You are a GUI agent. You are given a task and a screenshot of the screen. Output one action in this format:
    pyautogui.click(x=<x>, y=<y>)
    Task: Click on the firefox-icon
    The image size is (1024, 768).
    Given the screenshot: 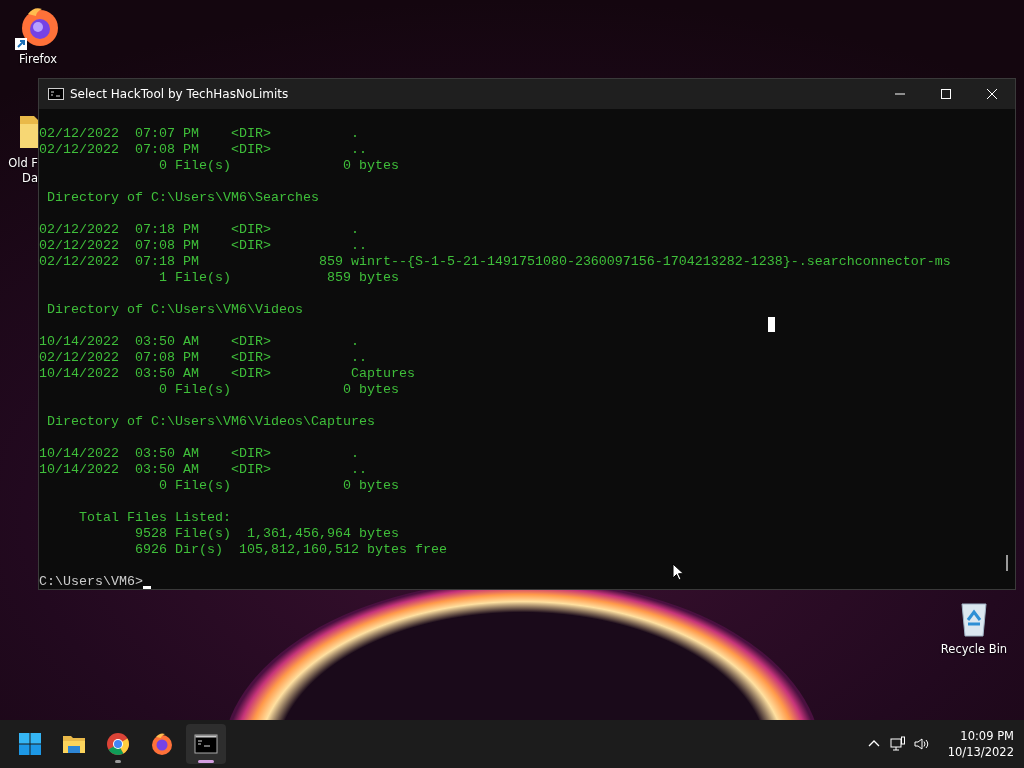 What is the action you would take?
    pyautogui.click(x=162, y=744)
    